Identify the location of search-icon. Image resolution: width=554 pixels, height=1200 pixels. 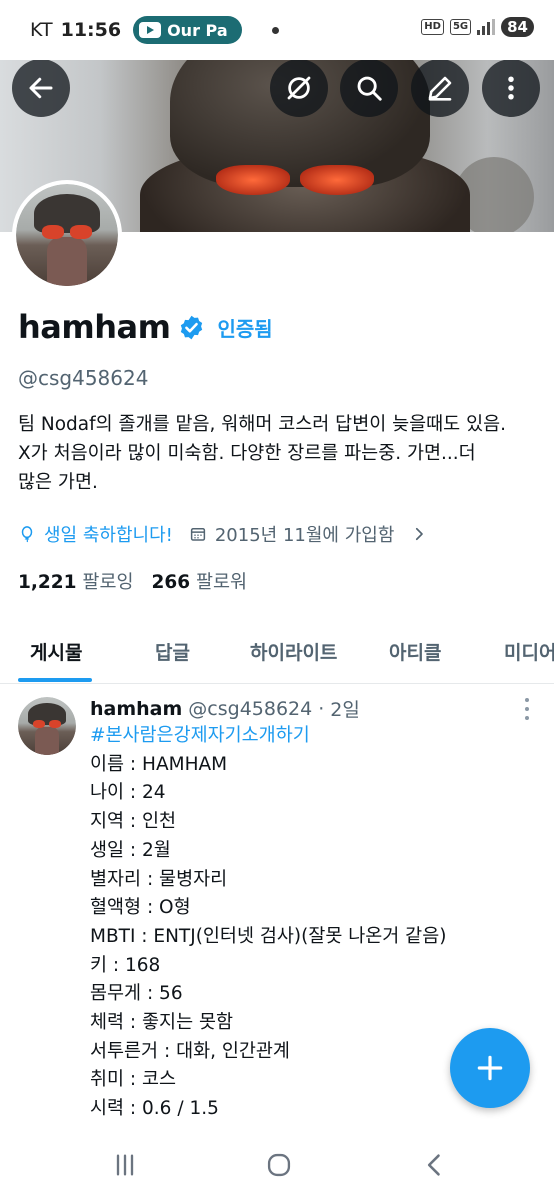
(369, 88).